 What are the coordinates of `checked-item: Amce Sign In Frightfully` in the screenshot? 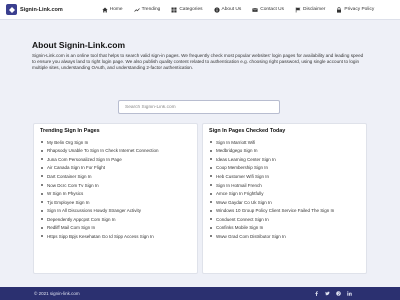 It's located at (288, 193).